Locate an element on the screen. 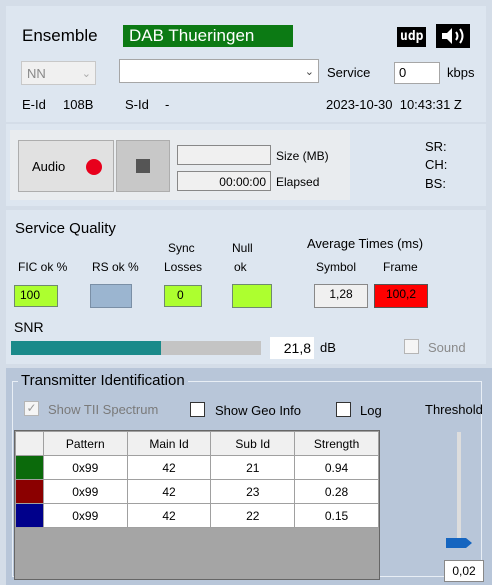 This screenshot has height=585, width=492. sub-id-cell: 23 is located at coordinates (253, 491).